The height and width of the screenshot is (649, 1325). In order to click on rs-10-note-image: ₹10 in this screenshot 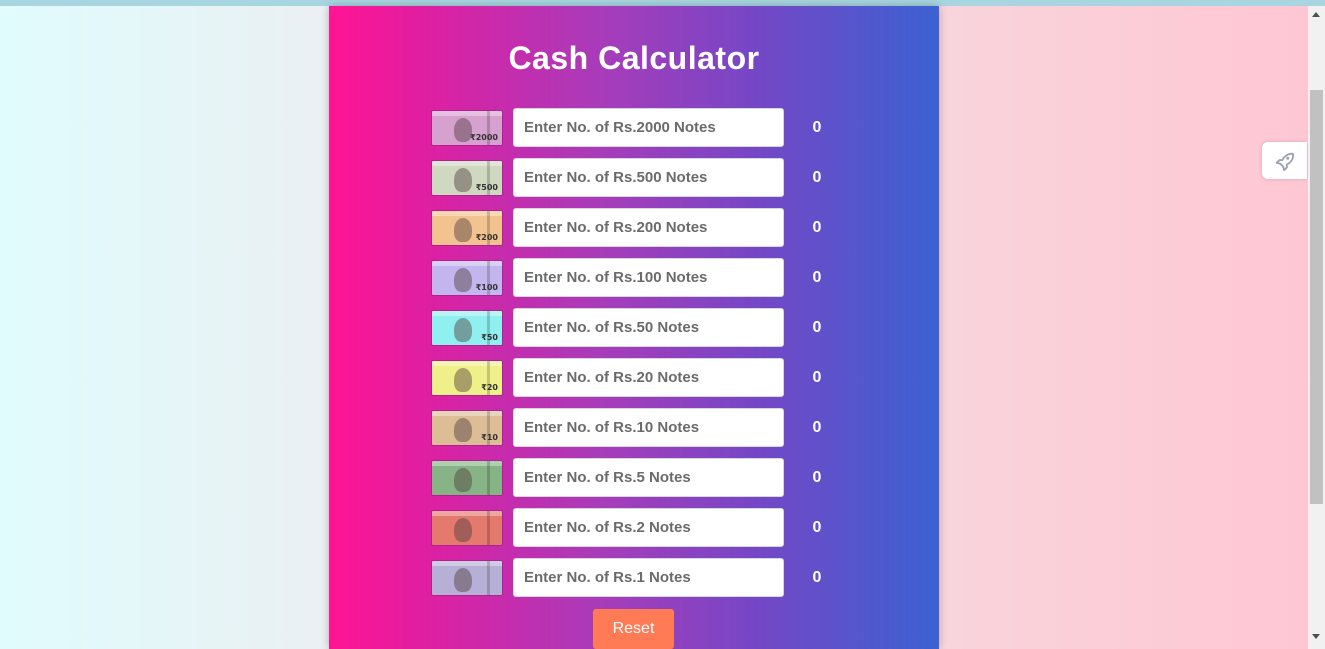, I will do `click(467, 428)`.